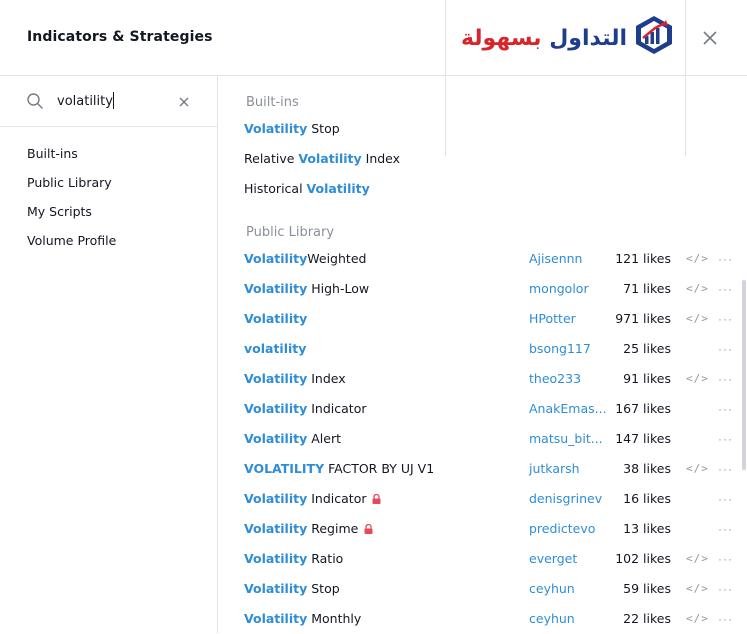 This screenshot has height=634, width=747. I want to click on public-script-row: volatility bsong117 25 likes ···, so click(483, 349).